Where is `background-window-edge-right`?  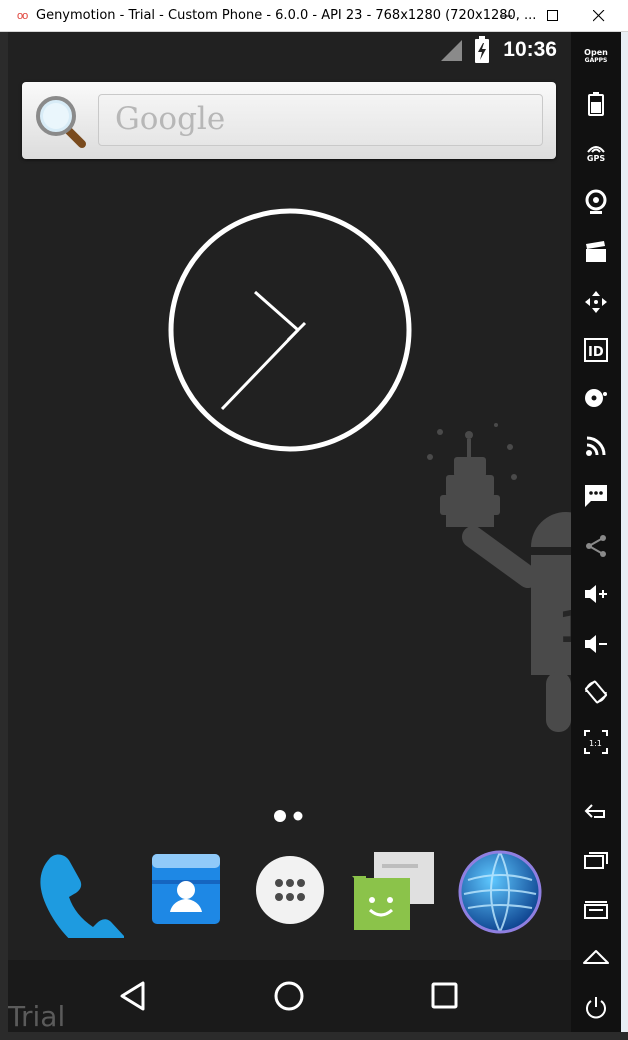 background-window-edge-right is located at coordinates (624, 532).